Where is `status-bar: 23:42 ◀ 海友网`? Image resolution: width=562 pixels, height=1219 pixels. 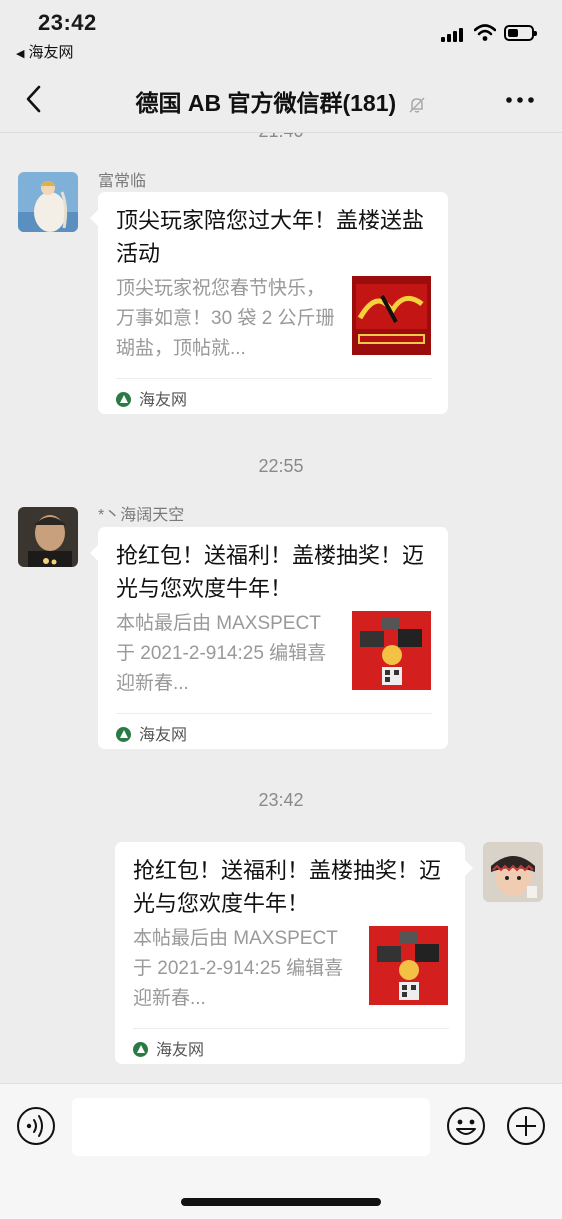
status-bar: 23:42 ◀ 海友网 is located at coordinates (281, 35).